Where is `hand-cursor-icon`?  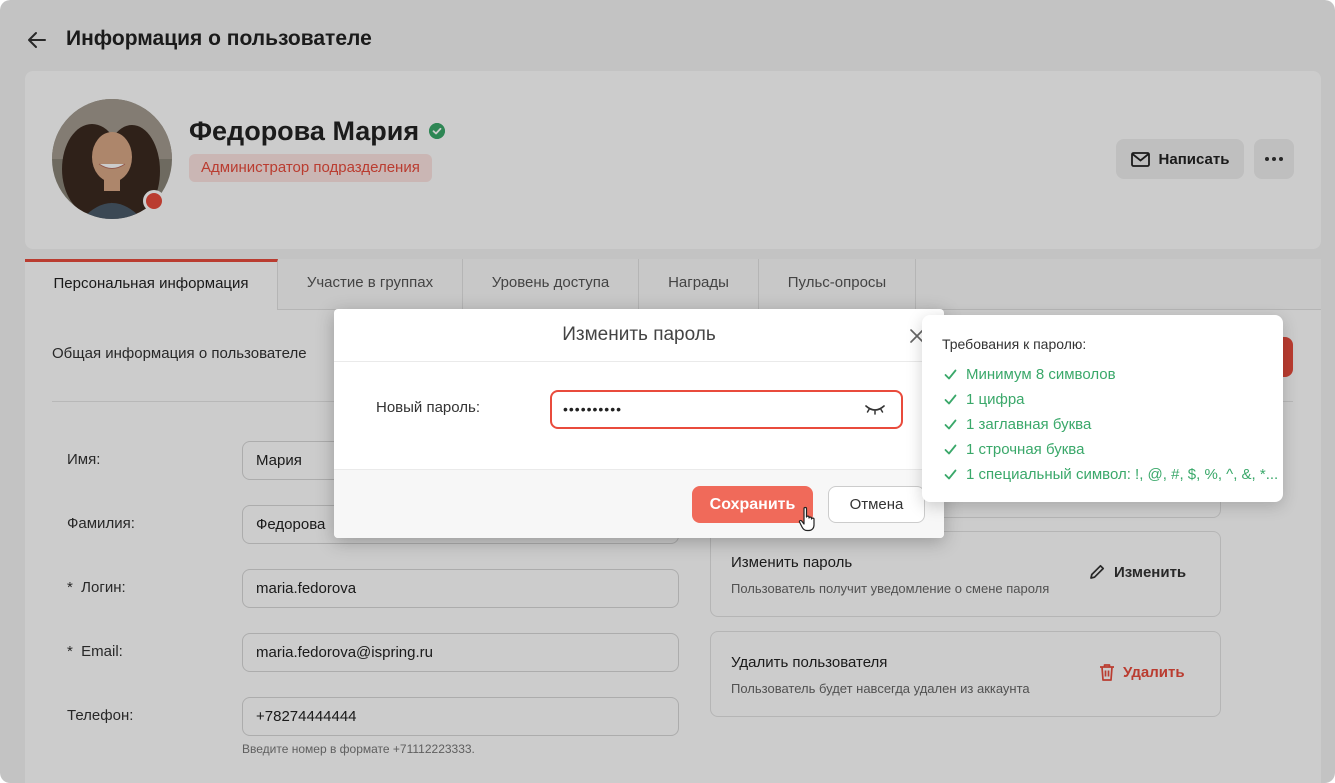 hand-cursor-icon is located at coordinates (806, 519).